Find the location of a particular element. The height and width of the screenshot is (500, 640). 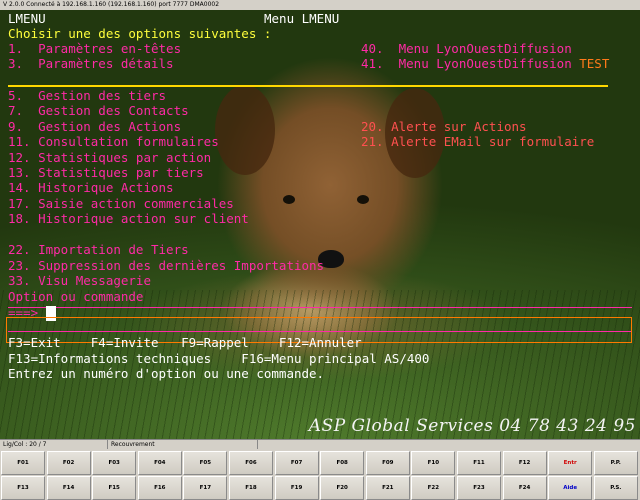

fkey-button-f16: F16 is located at coordinates (159, 488).